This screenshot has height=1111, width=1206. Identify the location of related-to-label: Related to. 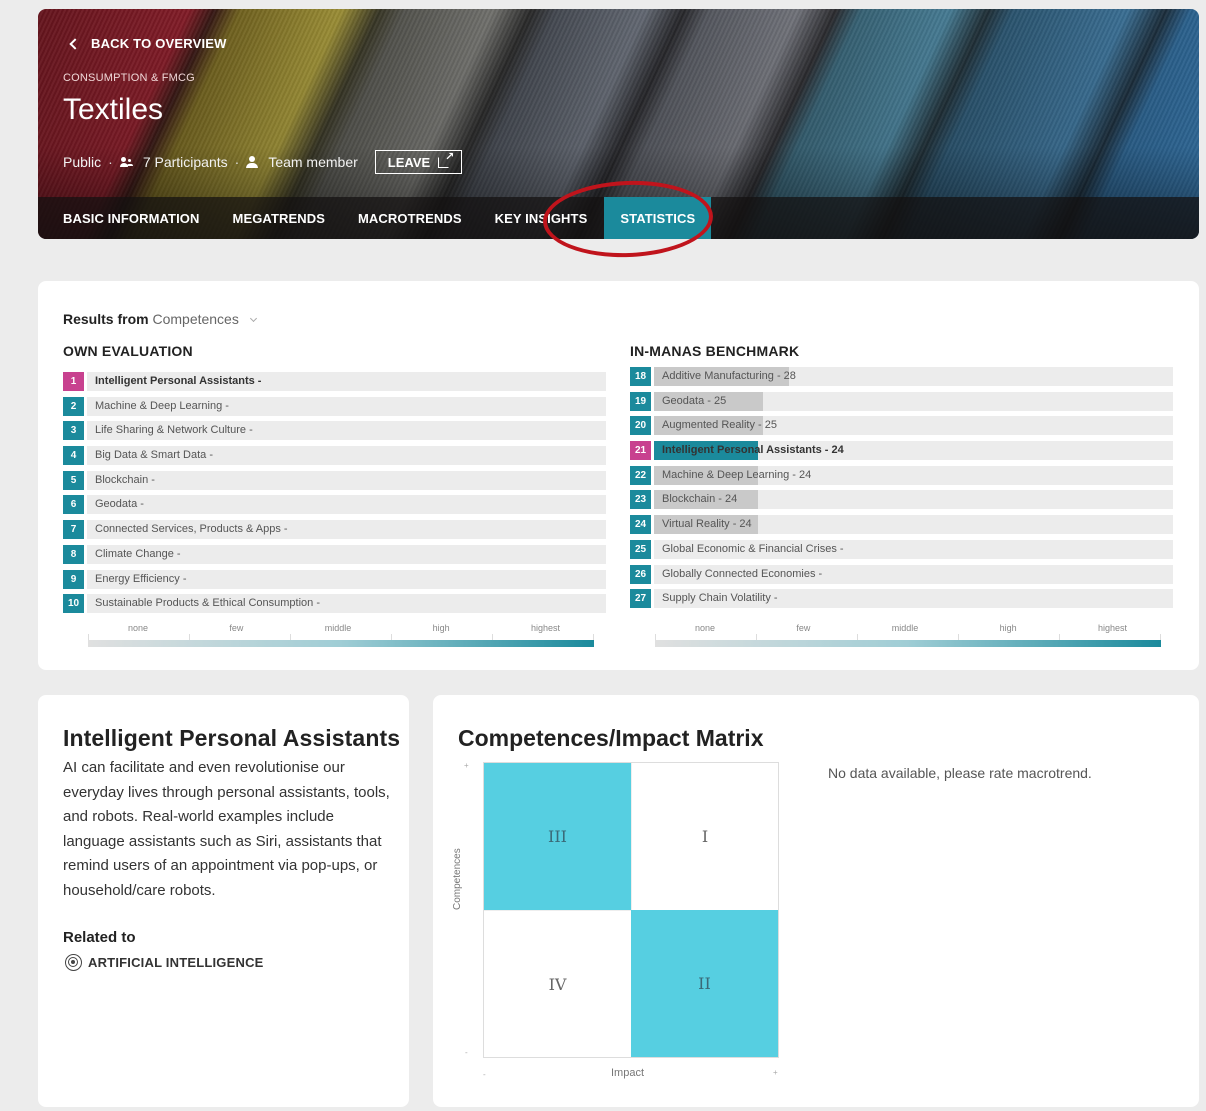
(99, 937).